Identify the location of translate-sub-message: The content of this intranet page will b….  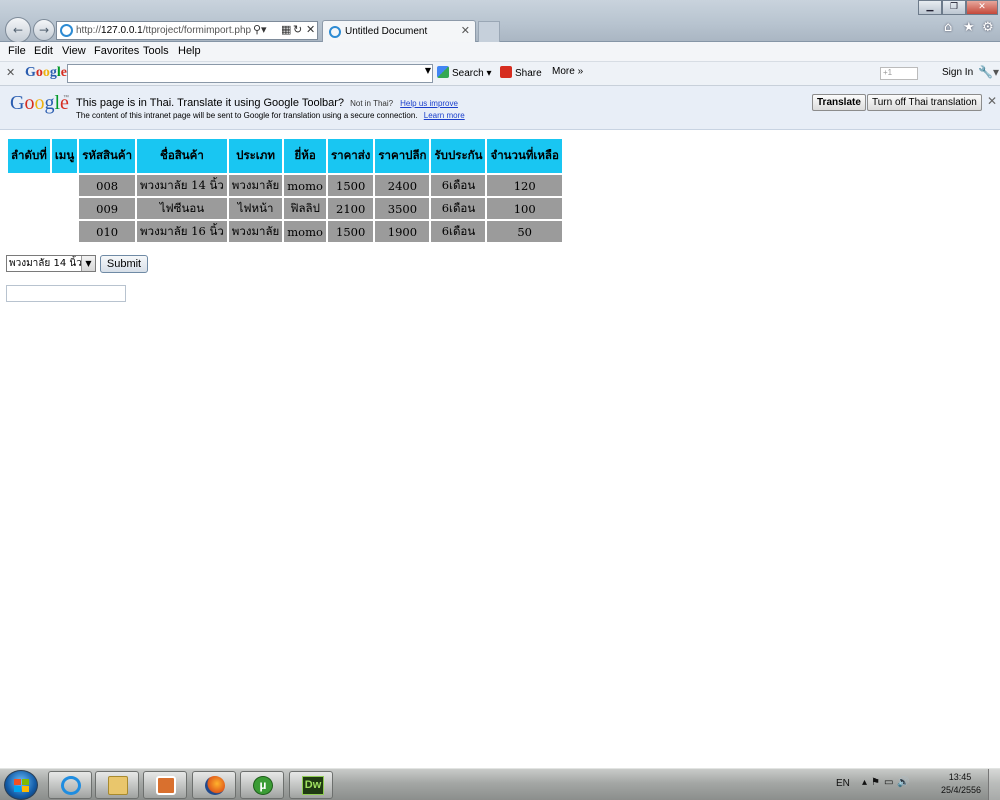
(270, 115).